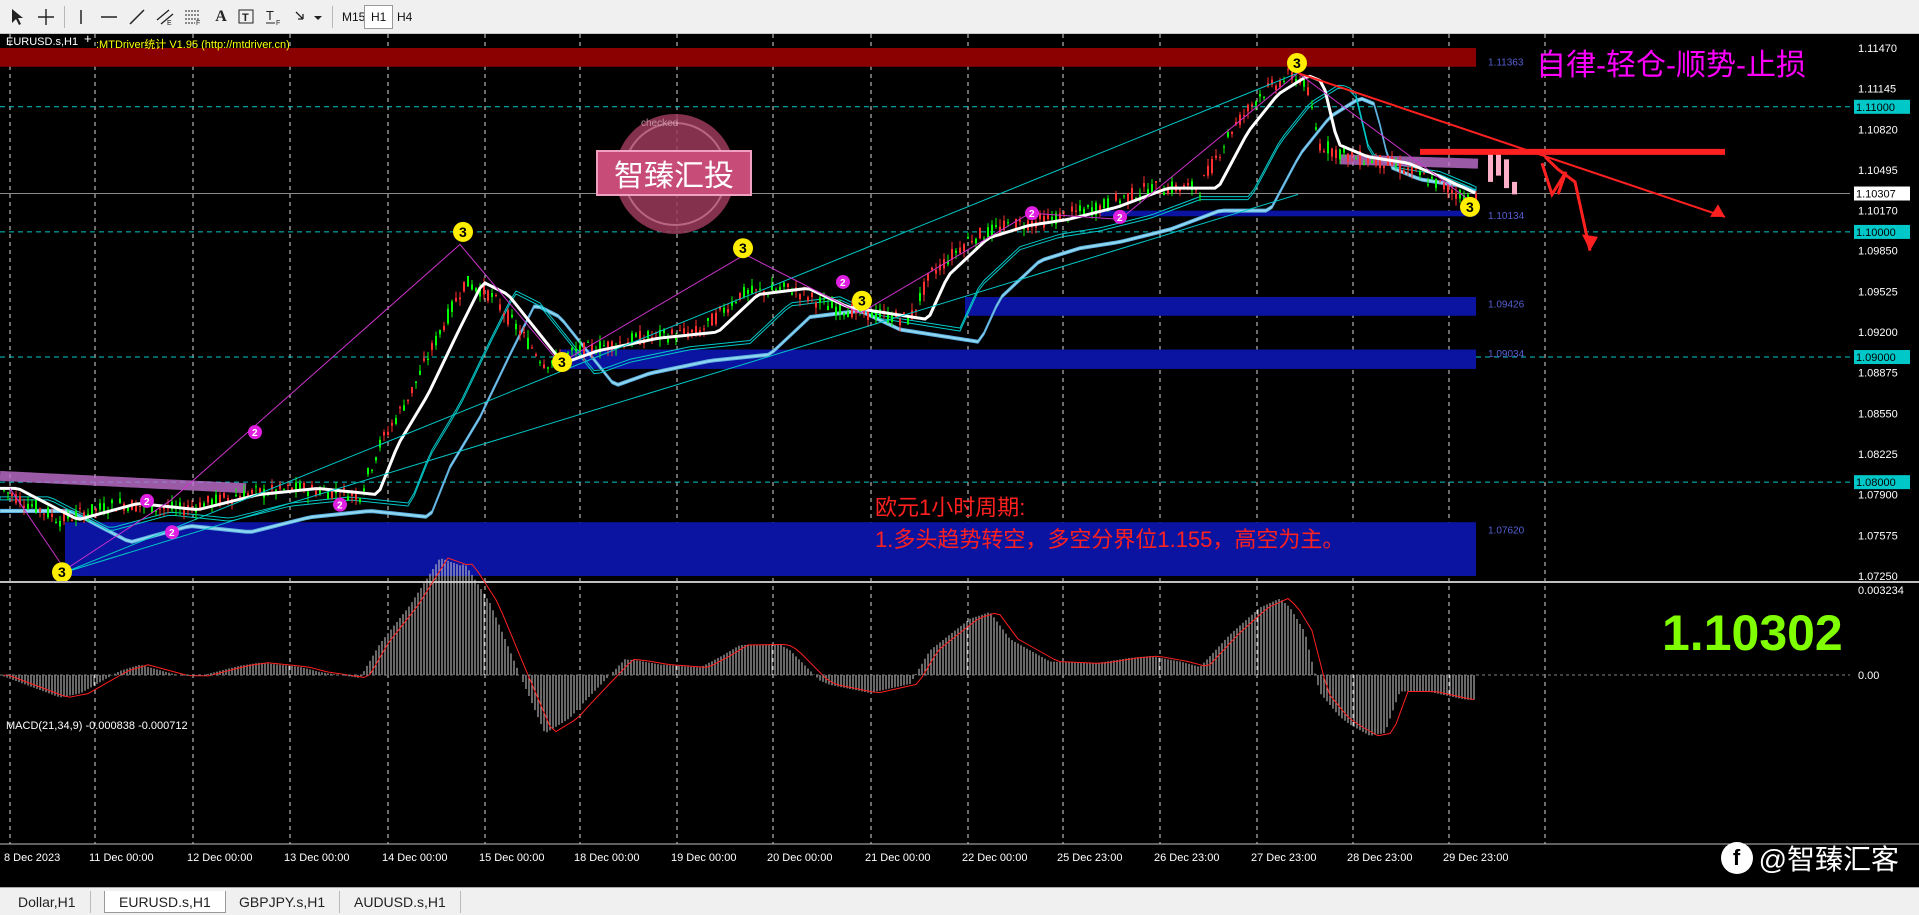  What do you see at coordinates (47, 902) in the screenshot?
I see `tab-dollar-h1: Dollar,H1` at bounding box center [47, 902].